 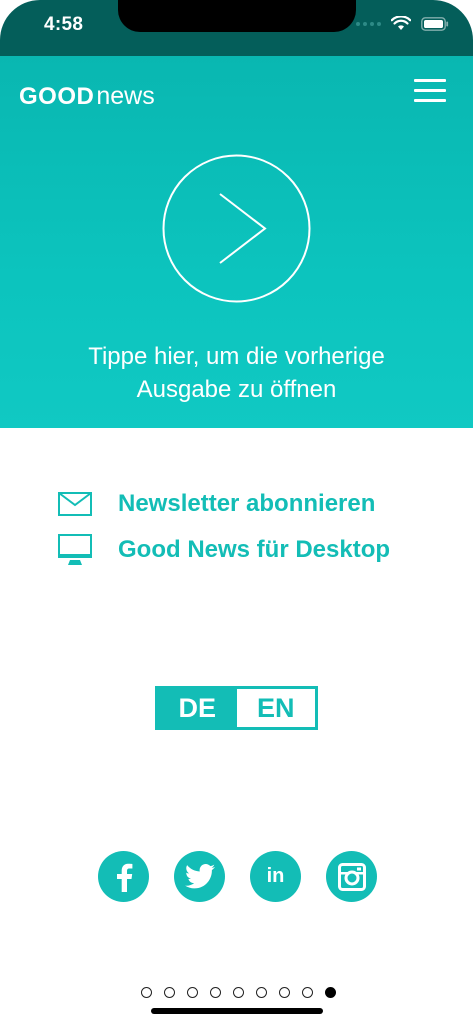 I want to click on page-indicator, so click(x=238, y=992).